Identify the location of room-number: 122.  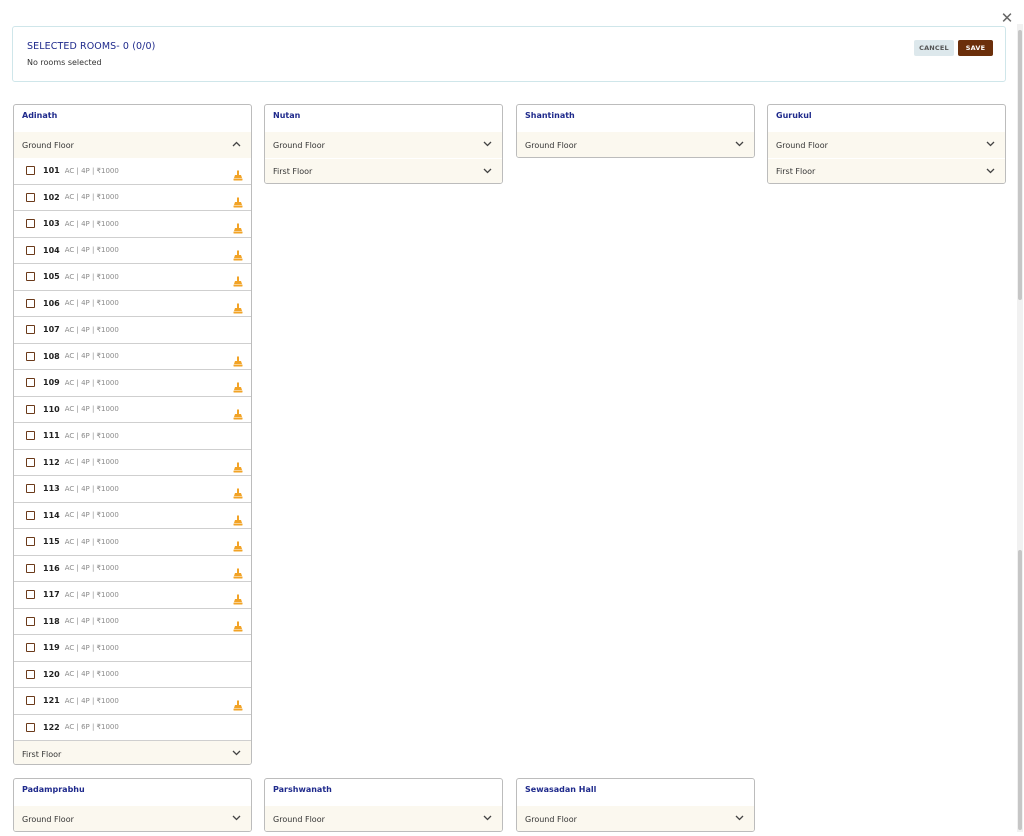
(51, 727).